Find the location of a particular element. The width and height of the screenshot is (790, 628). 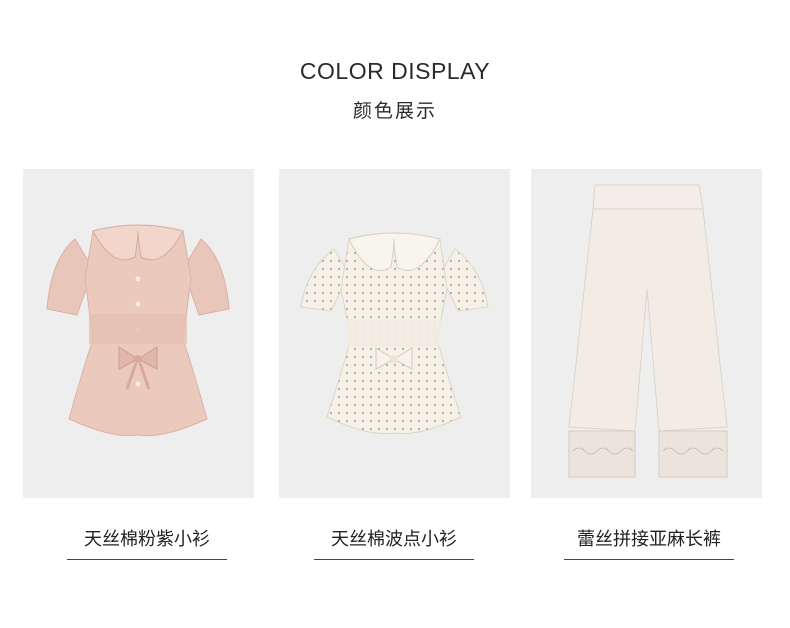

title-english: COLOR DISPLAY is located at coordinates (395, 71).